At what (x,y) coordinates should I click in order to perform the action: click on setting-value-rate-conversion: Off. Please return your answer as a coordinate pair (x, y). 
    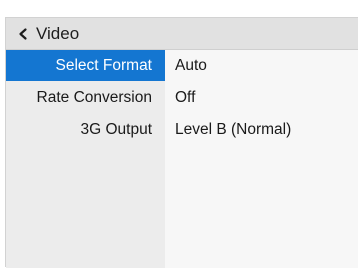
    Looking at the image, I should click on (261, 97).